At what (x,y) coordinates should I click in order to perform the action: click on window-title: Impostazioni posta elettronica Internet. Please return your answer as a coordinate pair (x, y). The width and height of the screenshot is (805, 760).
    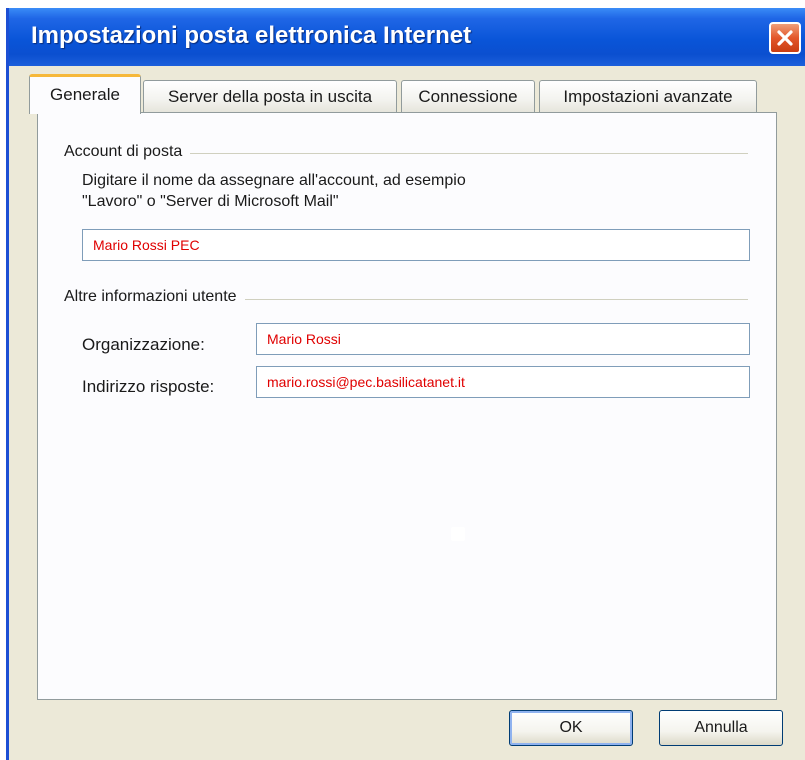
    Looking at the image, I should click on (251, 35).